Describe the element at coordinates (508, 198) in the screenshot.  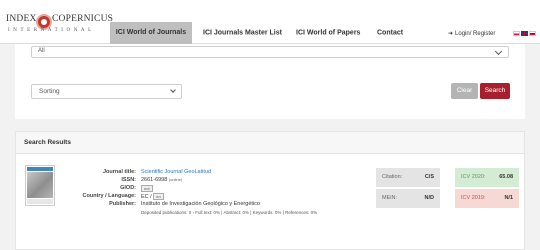
I see `icv-2019-value: N/1` at that location.